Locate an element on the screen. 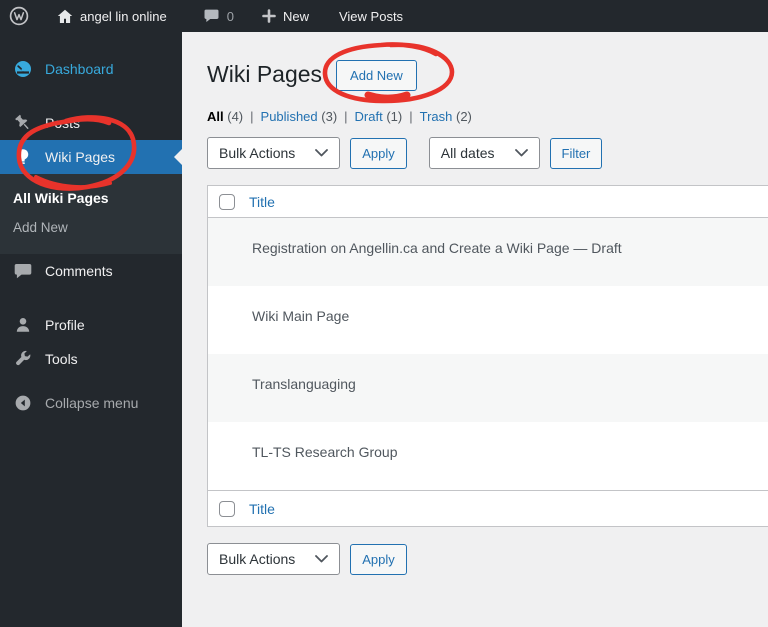  apply-button-bottom: Apply is located at coordinates (378, 559).